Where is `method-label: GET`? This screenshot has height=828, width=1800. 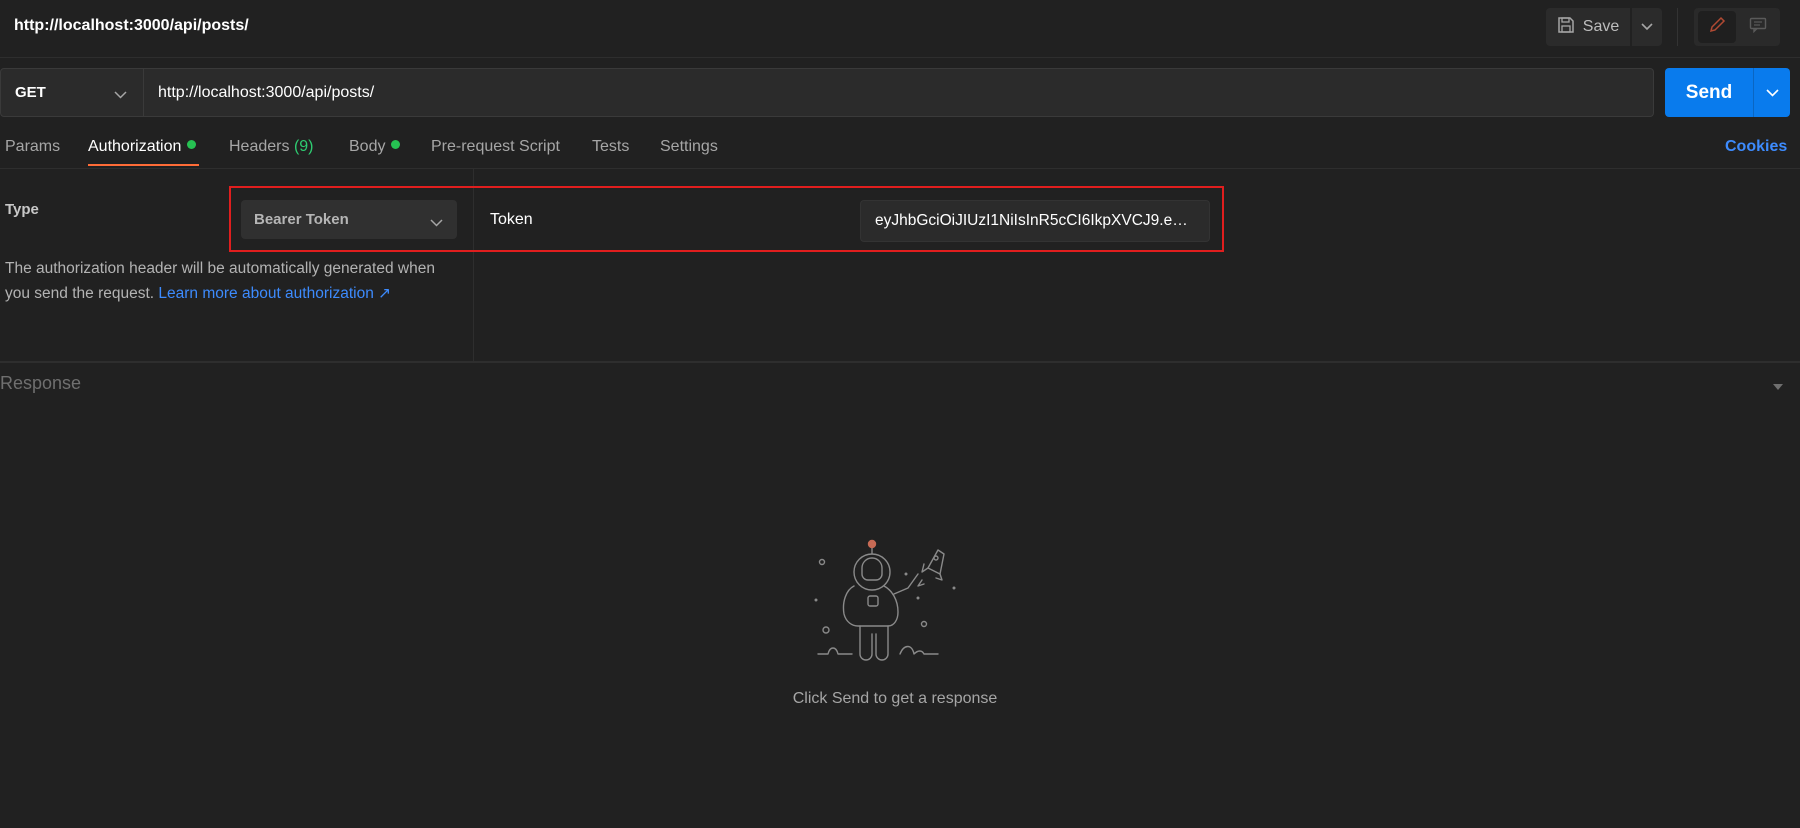
method-label: GET is located at coordinates (30, 92).